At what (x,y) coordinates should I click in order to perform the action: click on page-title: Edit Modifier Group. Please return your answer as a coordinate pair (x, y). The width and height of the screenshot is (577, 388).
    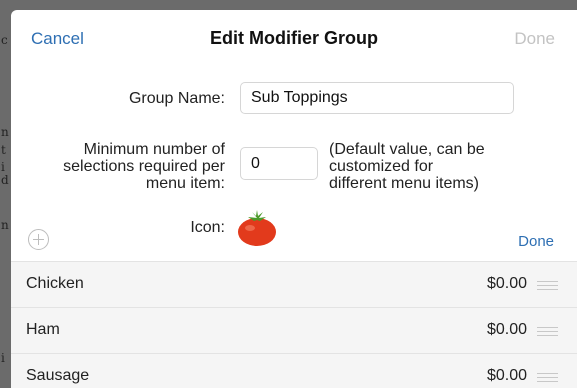
    Looking at the image, I should click on (294, 38).